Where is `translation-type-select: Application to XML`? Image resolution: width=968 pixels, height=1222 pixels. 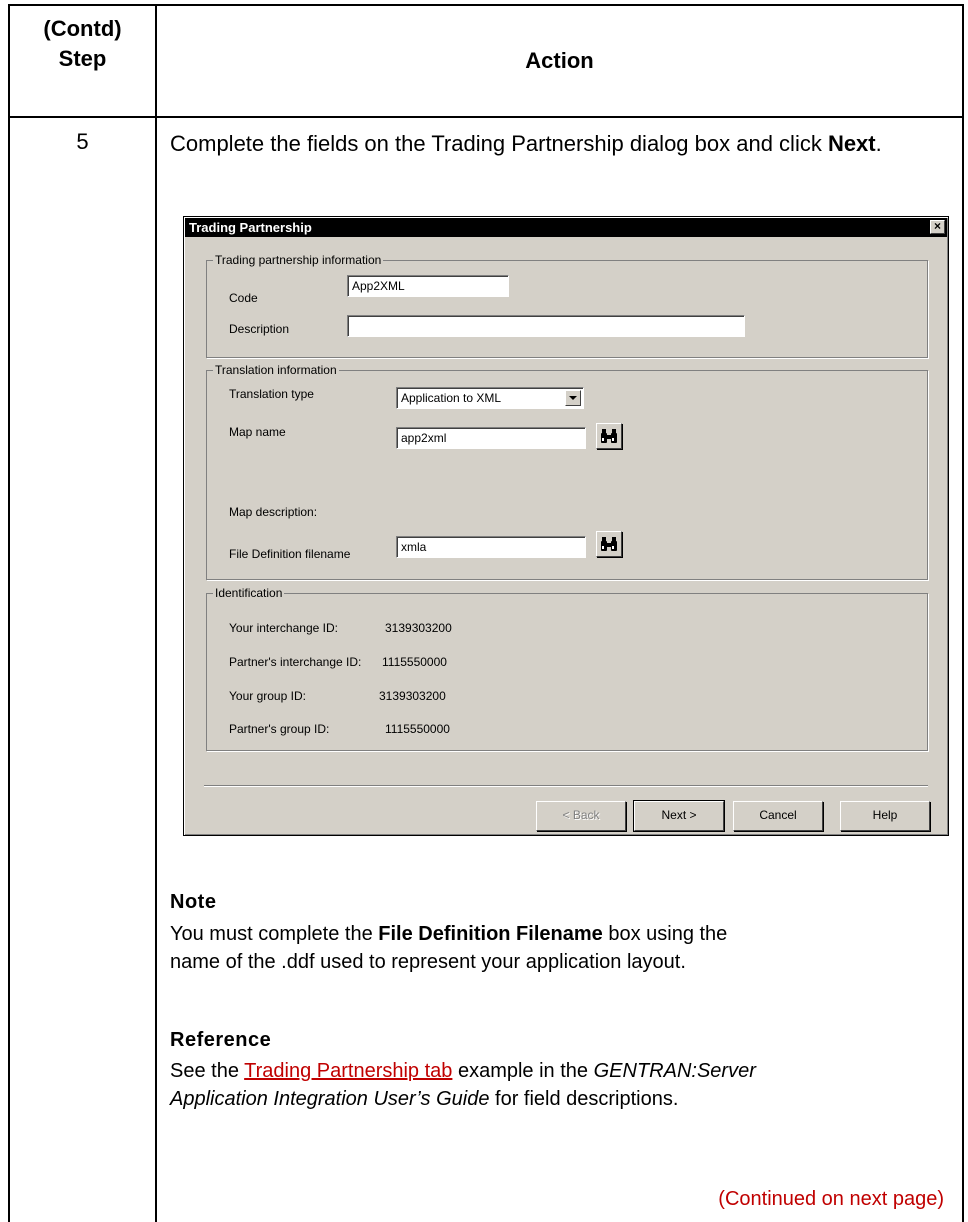 translation-type-select: Application to XML is located at coordinates (490, 398).